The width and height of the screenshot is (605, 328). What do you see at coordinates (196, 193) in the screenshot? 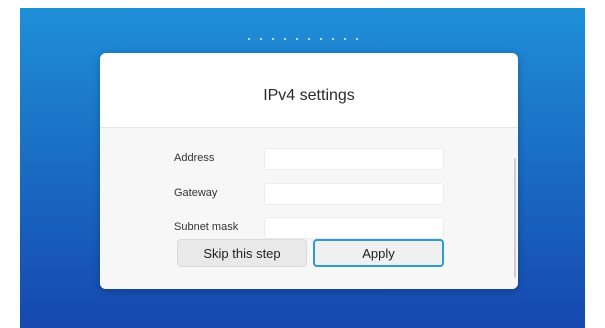
I see `gateway-label: Gateway` at bounding box center [196, 193].